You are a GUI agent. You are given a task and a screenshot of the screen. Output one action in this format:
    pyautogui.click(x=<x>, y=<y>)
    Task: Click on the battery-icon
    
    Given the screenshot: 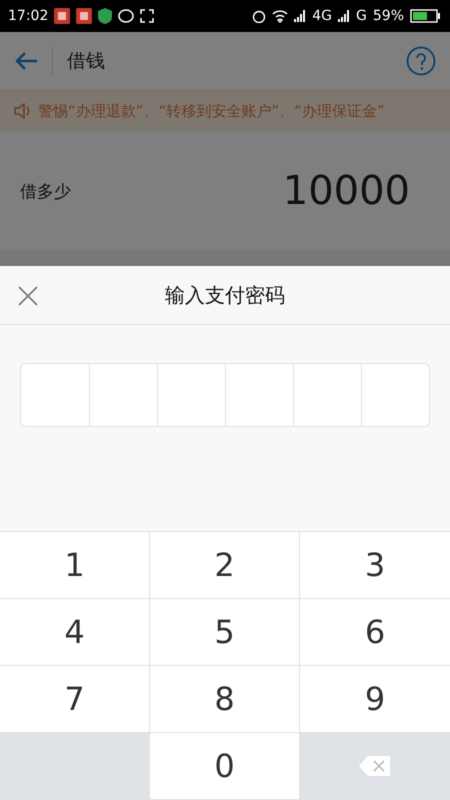 What is the action you would take?
    pyautogui.click(x=426, y=16)
    